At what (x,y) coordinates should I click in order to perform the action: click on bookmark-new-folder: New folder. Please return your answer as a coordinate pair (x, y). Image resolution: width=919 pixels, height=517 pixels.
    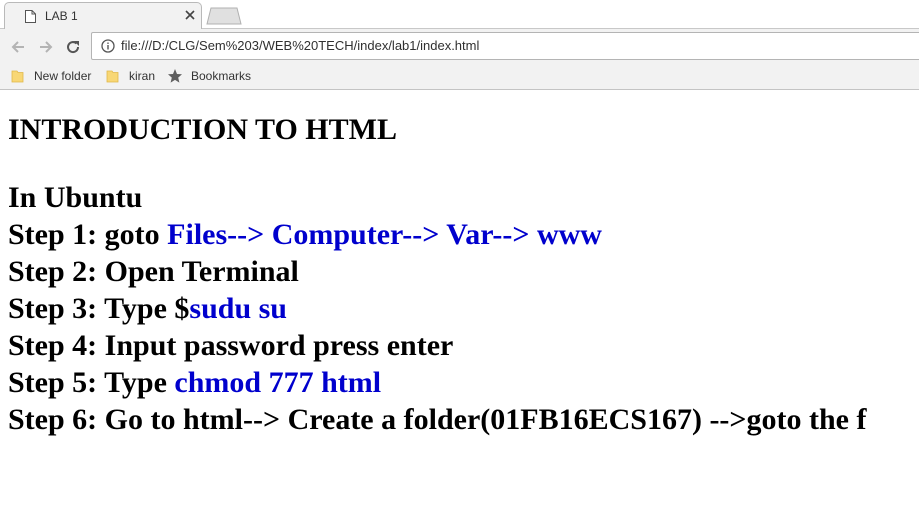
    Looking at the image, I should click on (53, 76).